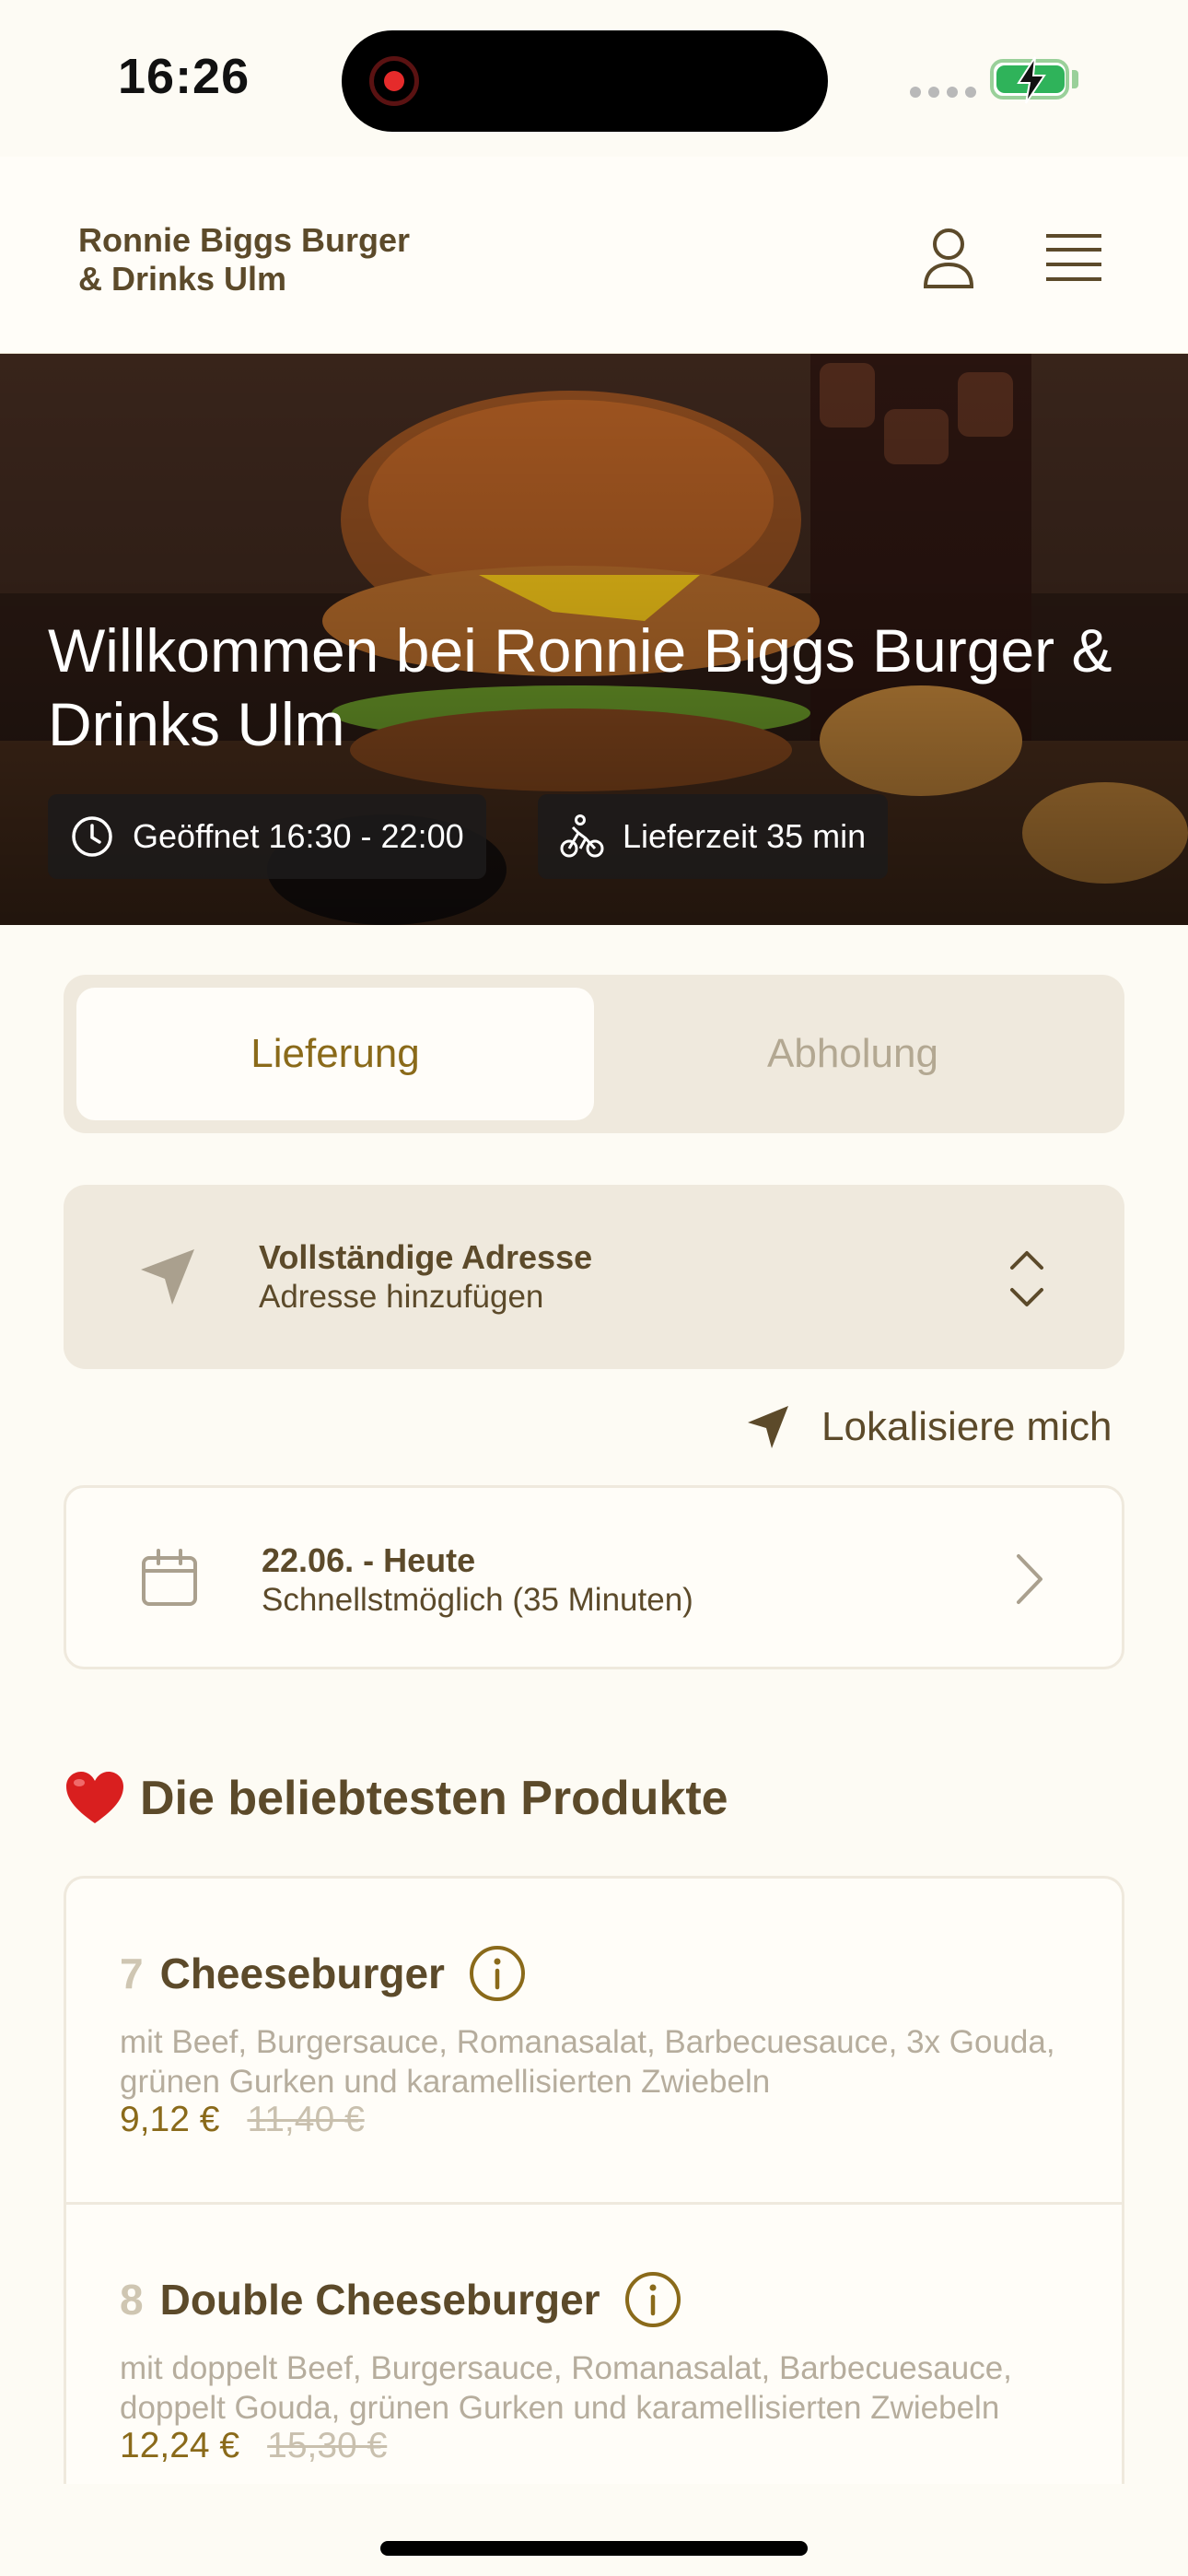 The height and width of the screenshot is (2576, 1188). What do you see at coordinates (1029, 1579) in the screenshot?
I see `chevron-right-icon` at bounding box center [1029, 1579].